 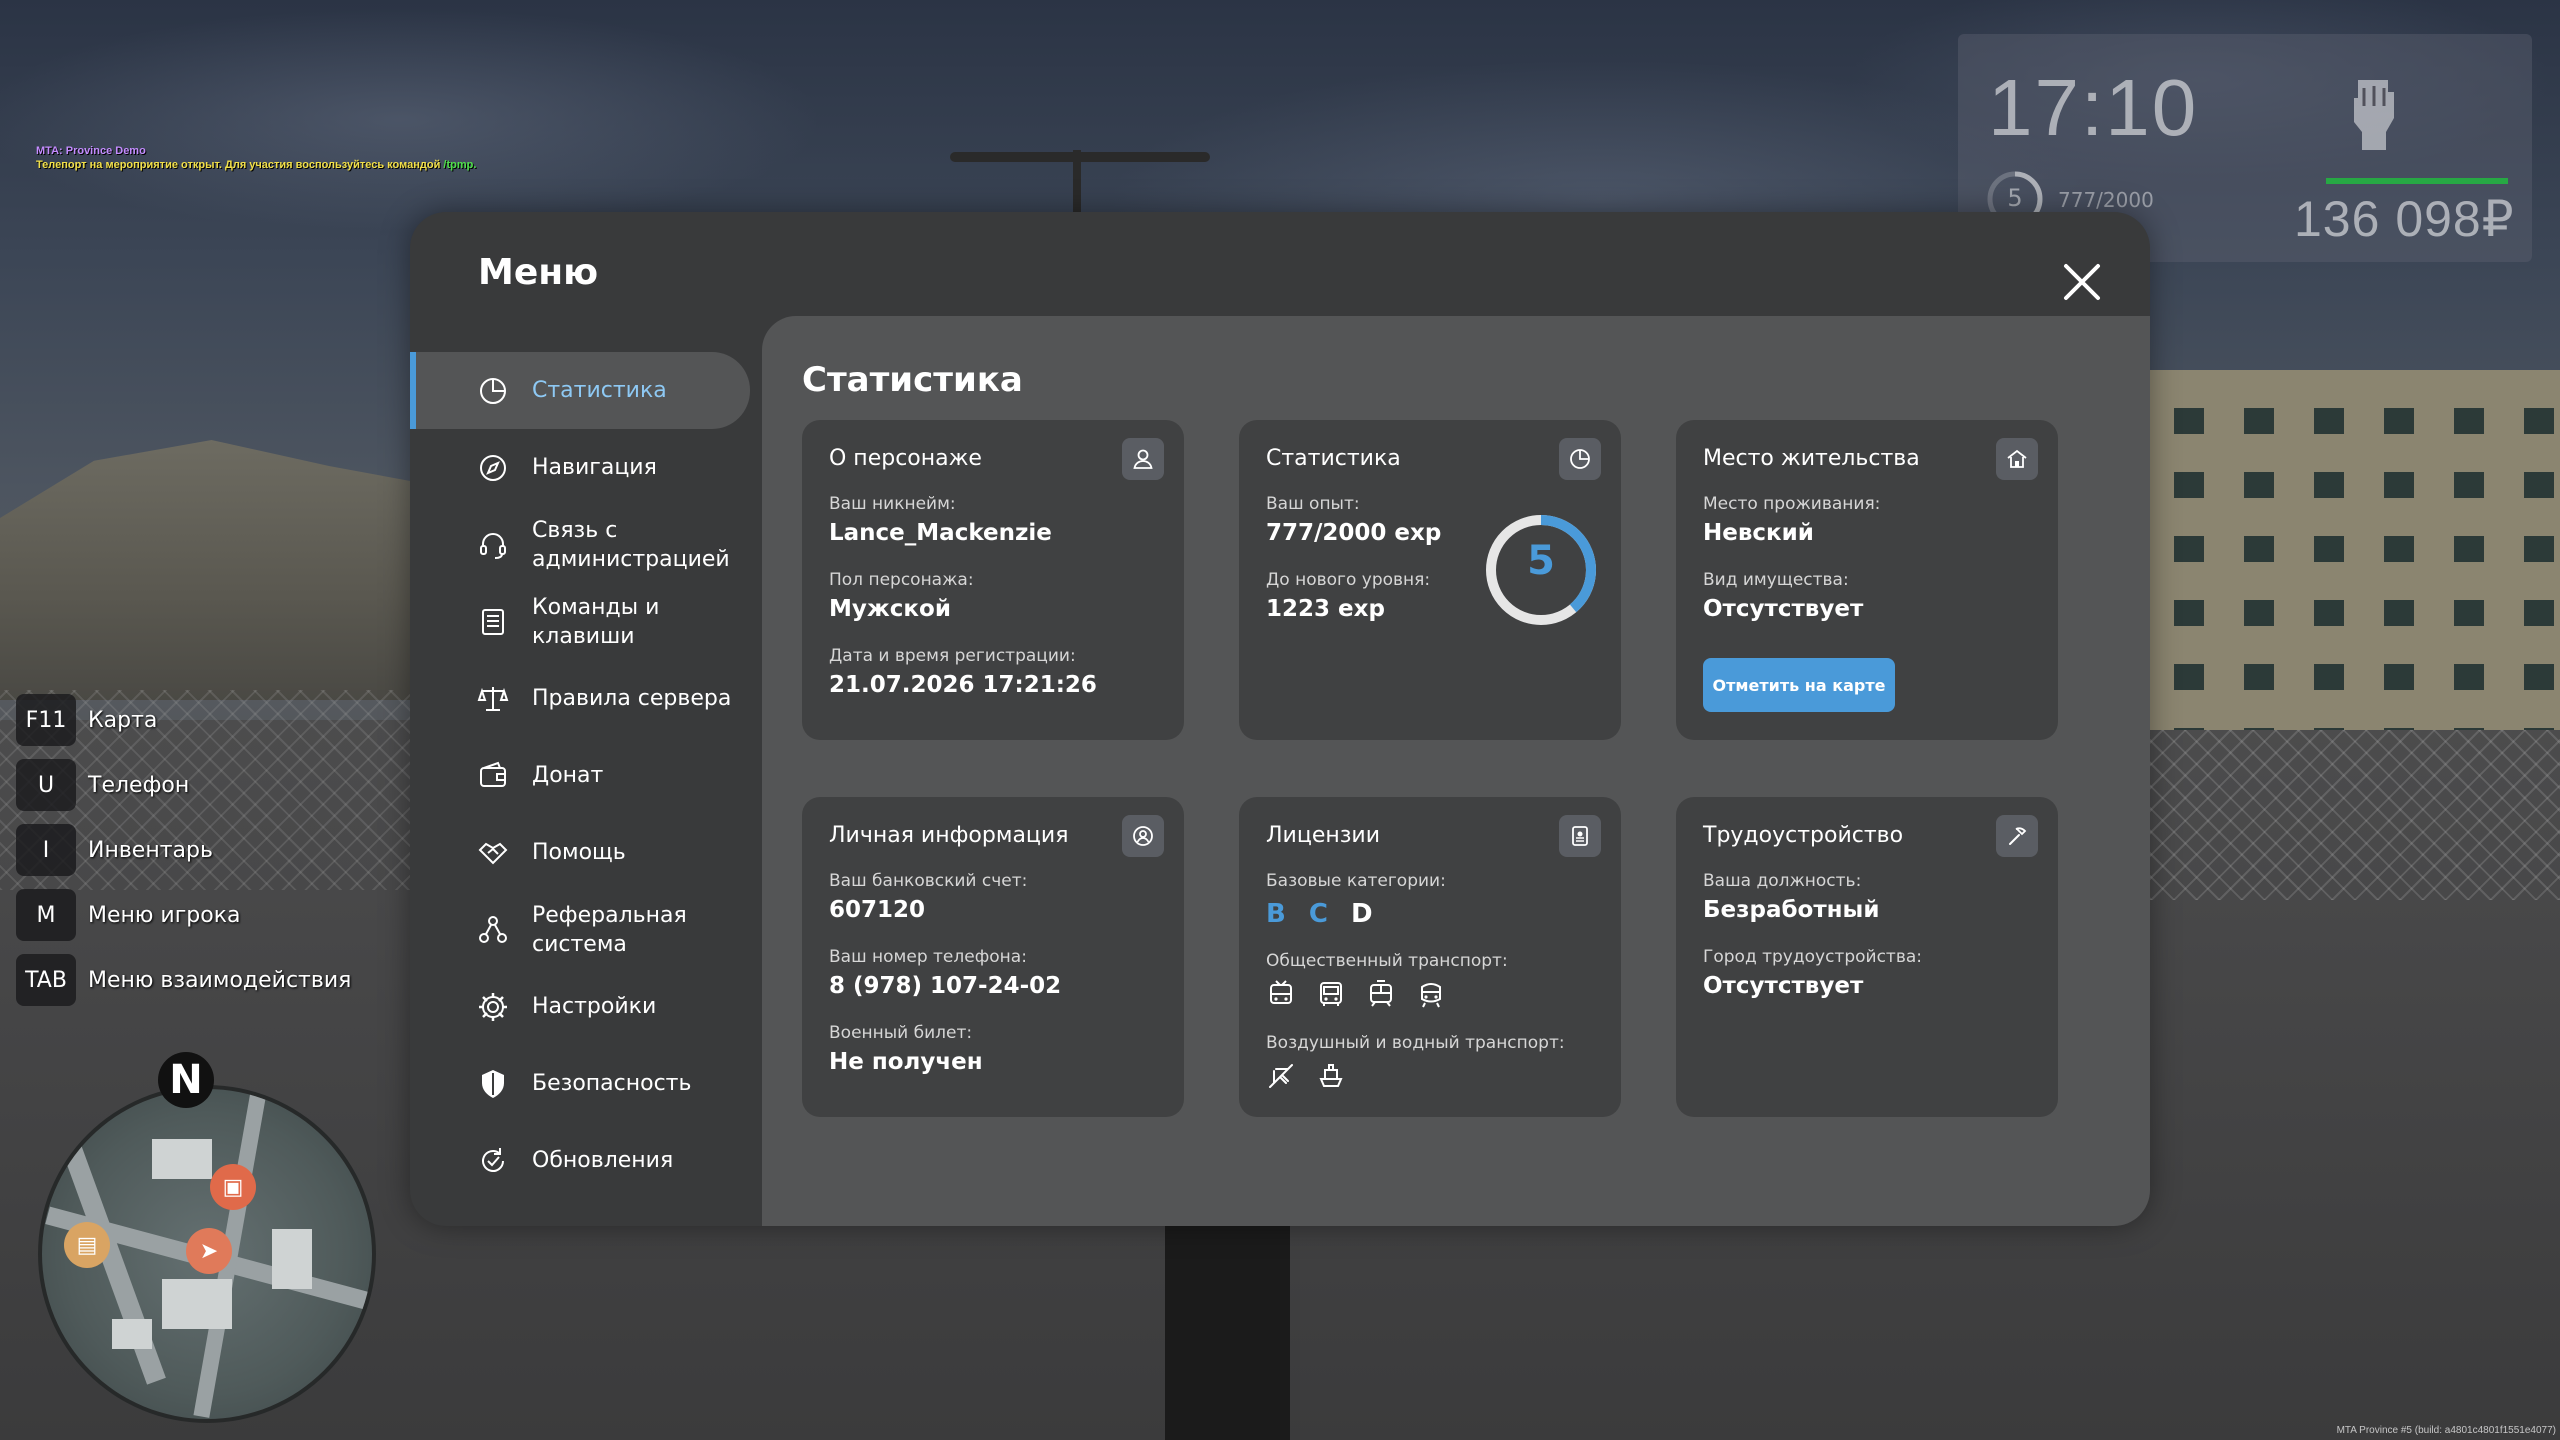 I want to click on keybind-row: I Инвентарь, so click(x=183, y=850).